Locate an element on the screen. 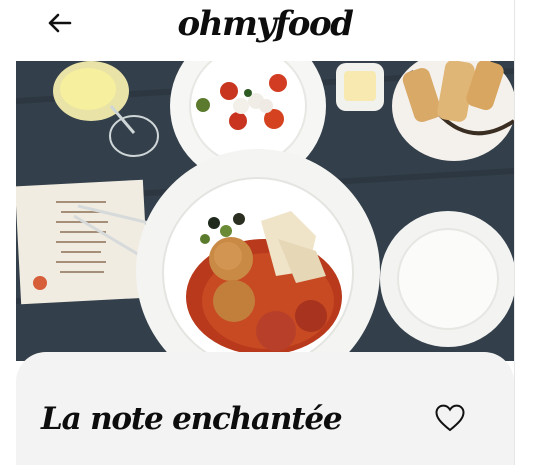 The image size is (541, 465). page-edge-divider is located at coordinates (514, 232).